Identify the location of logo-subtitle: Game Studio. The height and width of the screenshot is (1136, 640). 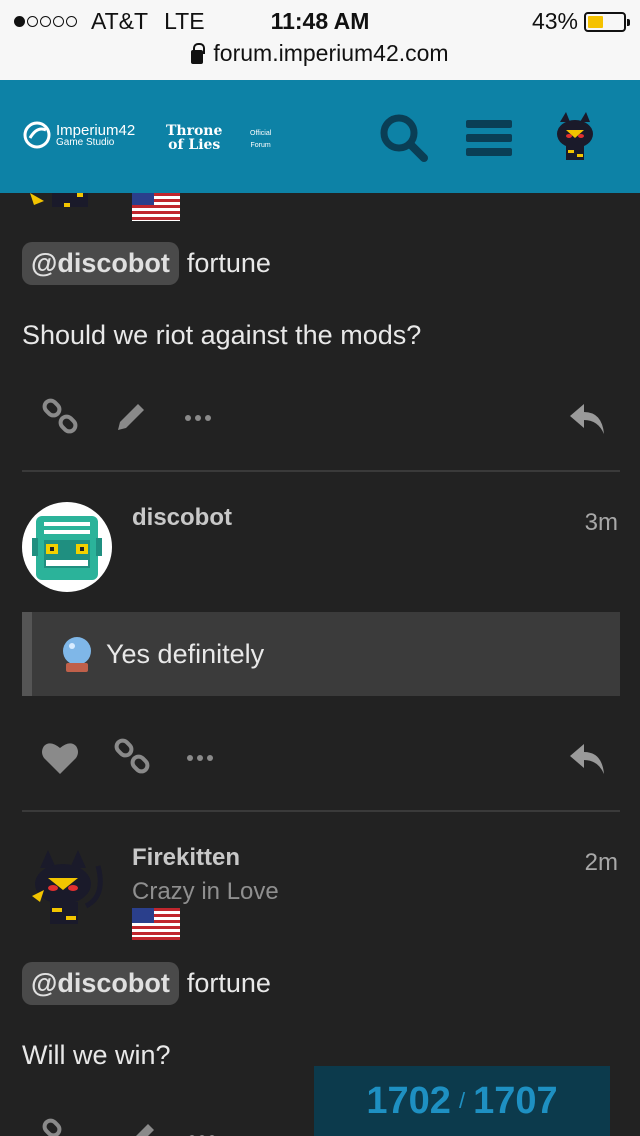
(85, 142).